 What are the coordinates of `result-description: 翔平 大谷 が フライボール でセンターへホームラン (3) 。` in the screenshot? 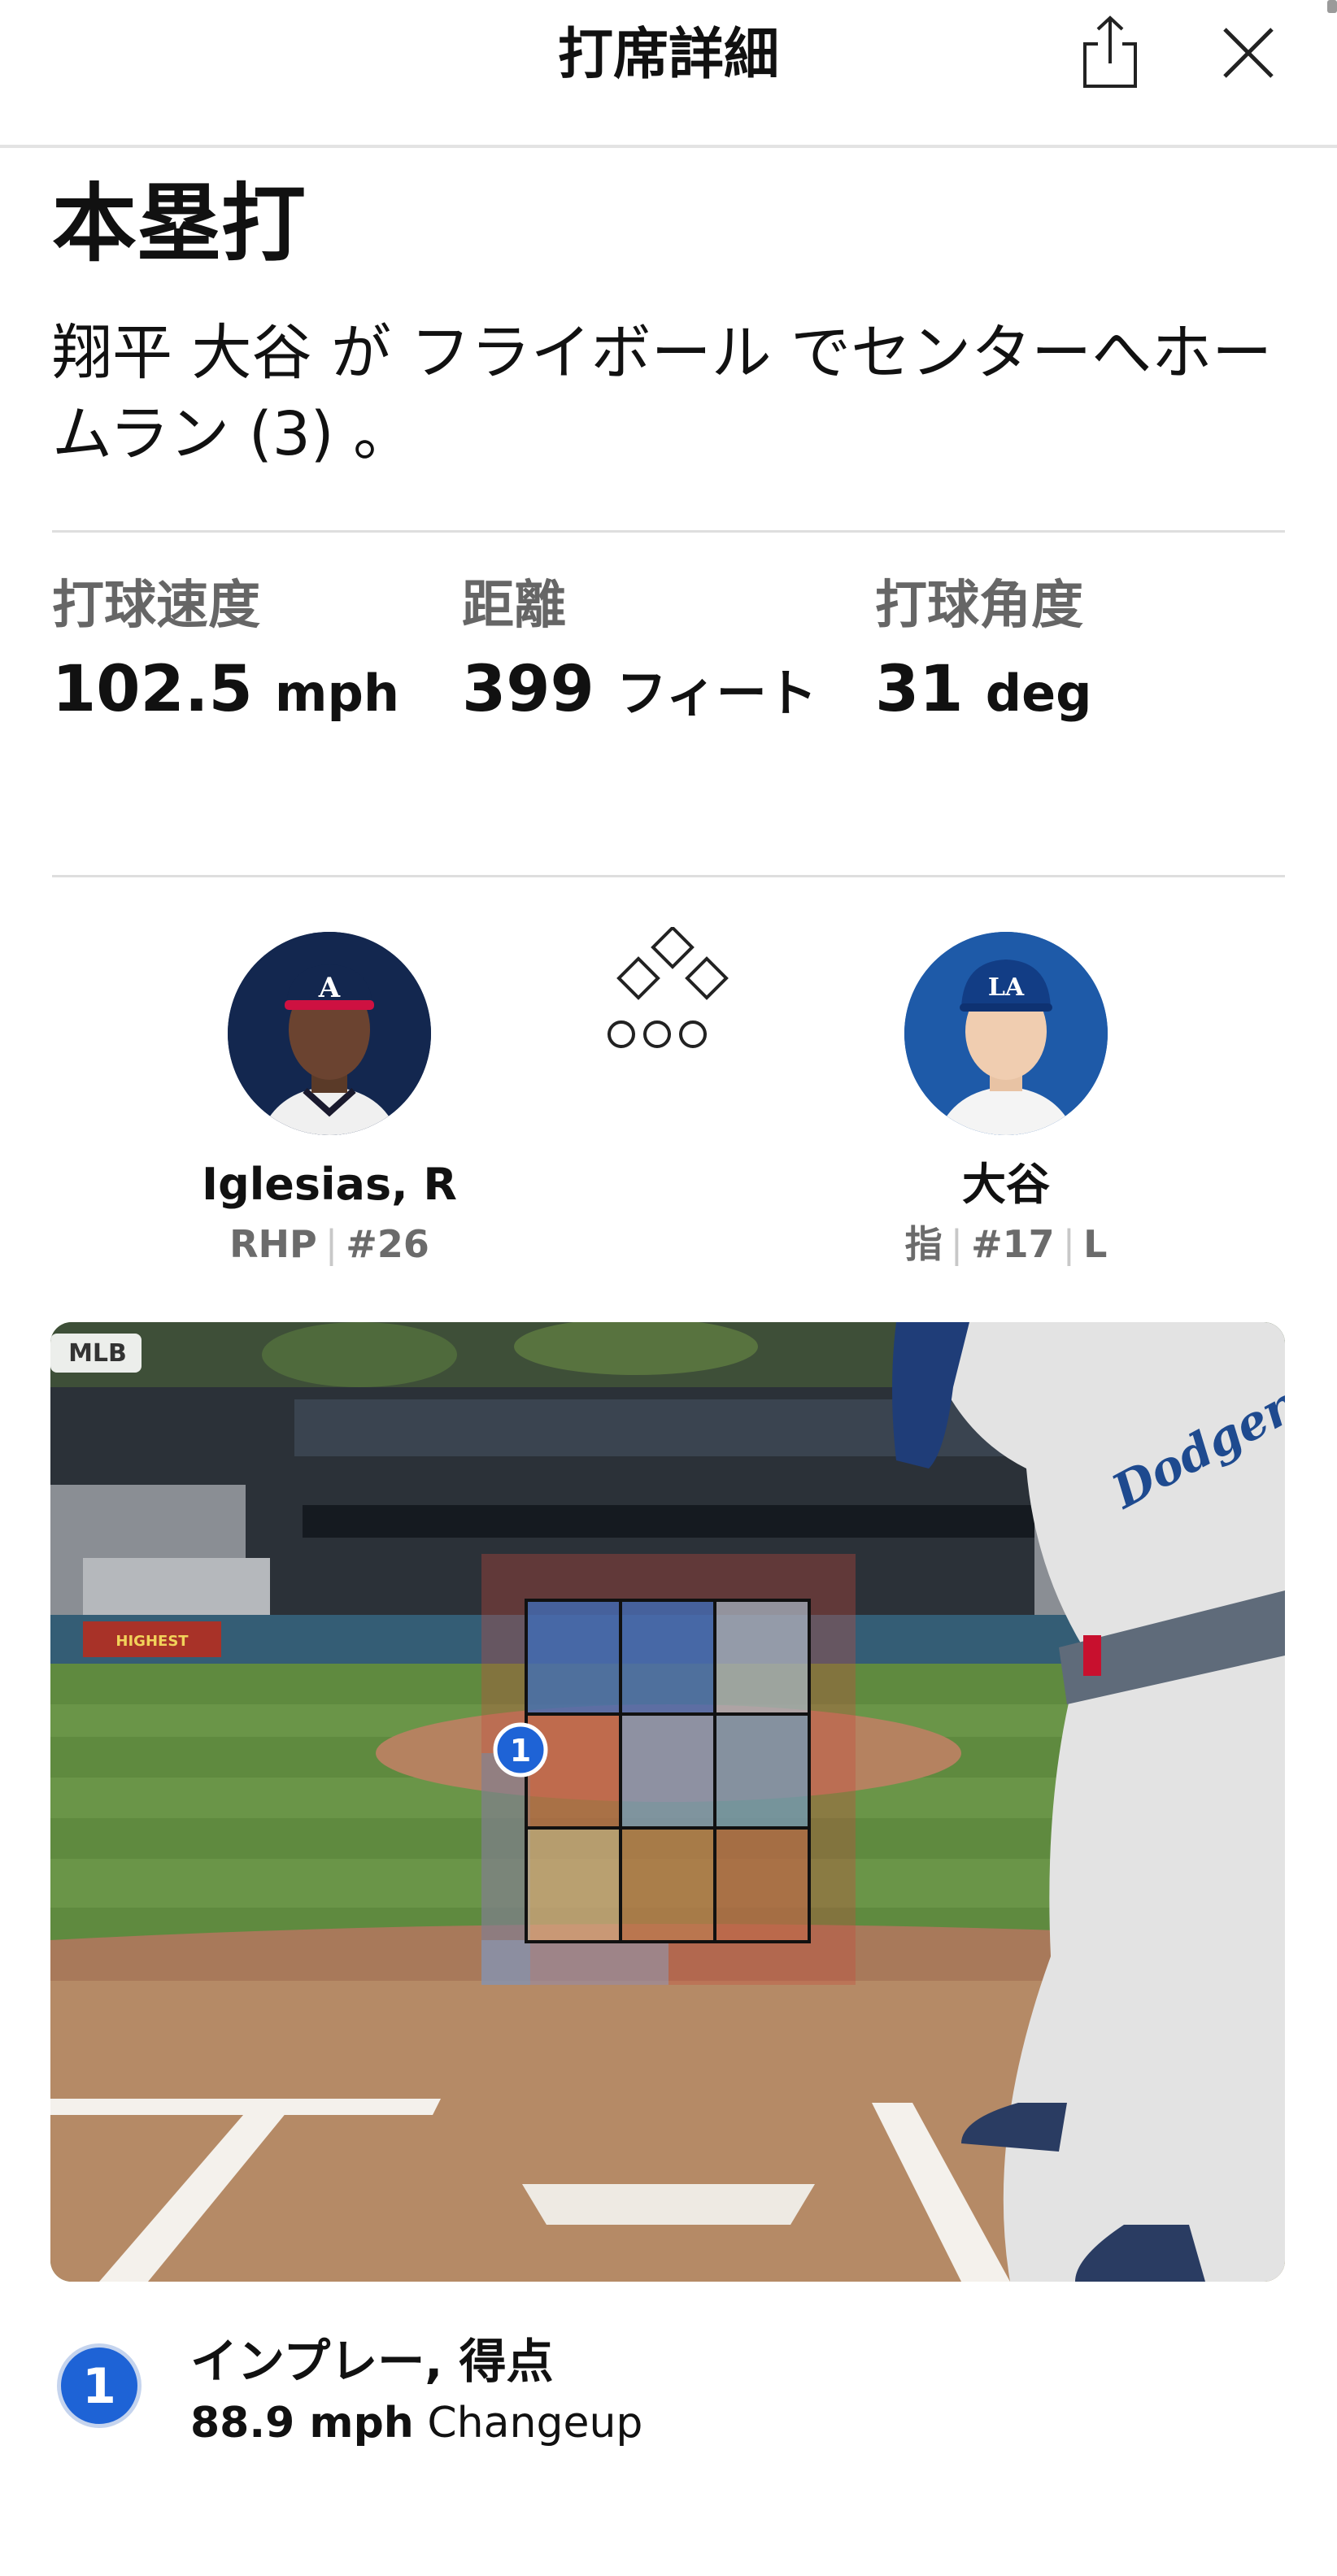 It's located at (662, 394).